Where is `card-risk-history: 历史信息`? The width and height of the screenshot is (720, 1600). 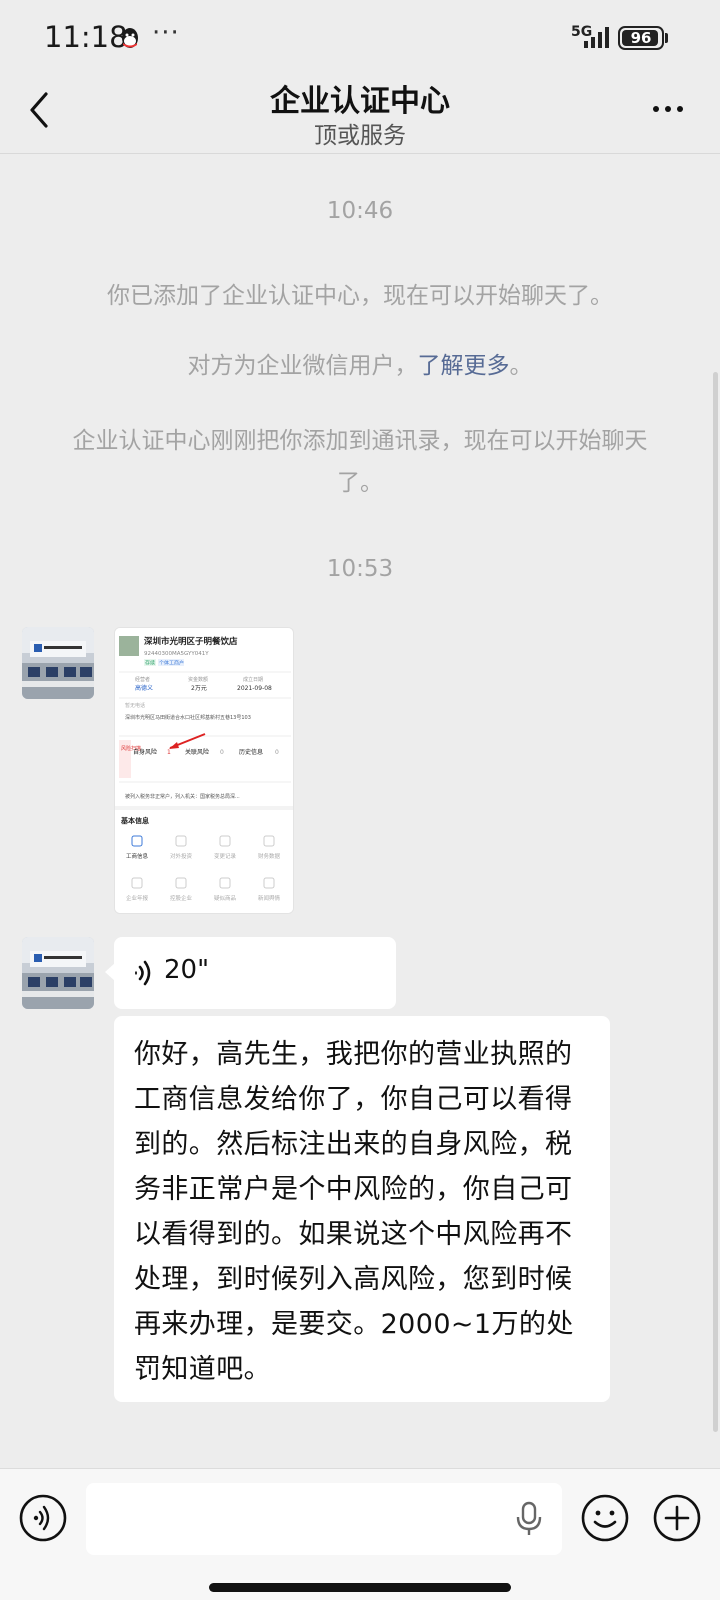
card-risk-history: 历史信息 is located at coordinates (251, 752).